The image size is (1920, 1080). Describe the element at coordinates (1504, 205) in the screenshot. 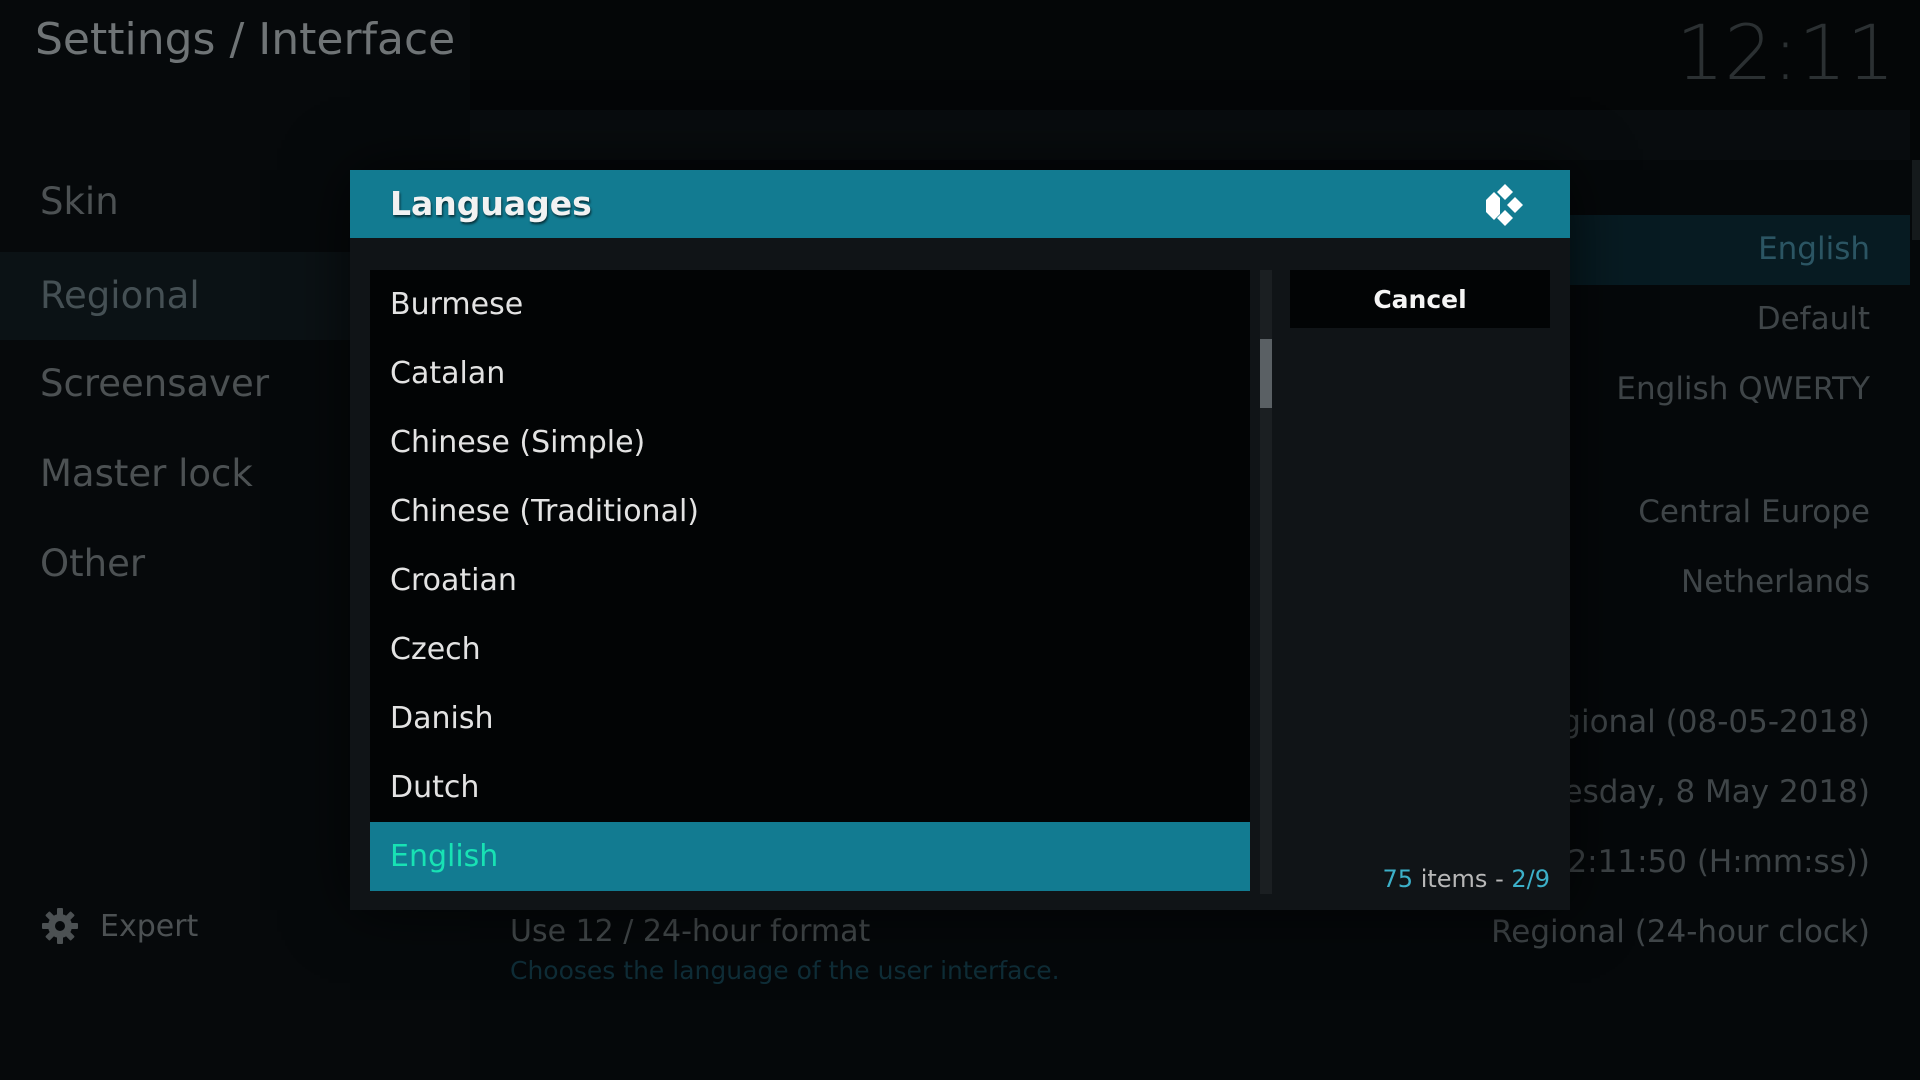

I see `kodi-logo-icon` at that location.